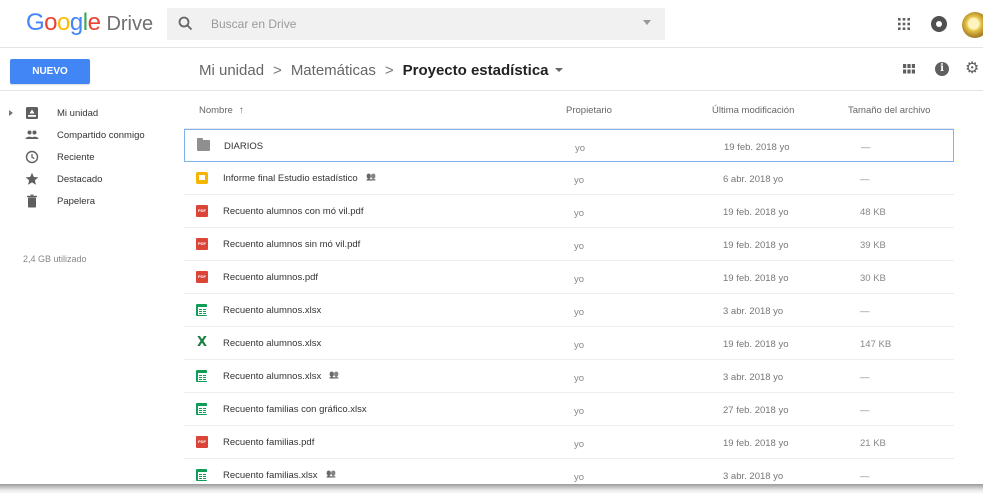 The height and width of the screenshot is (494, 983). What do you see at coordinates (909, 69) in the screenshot?
I see `grid-view-icon` at bounding box center [909, 69].